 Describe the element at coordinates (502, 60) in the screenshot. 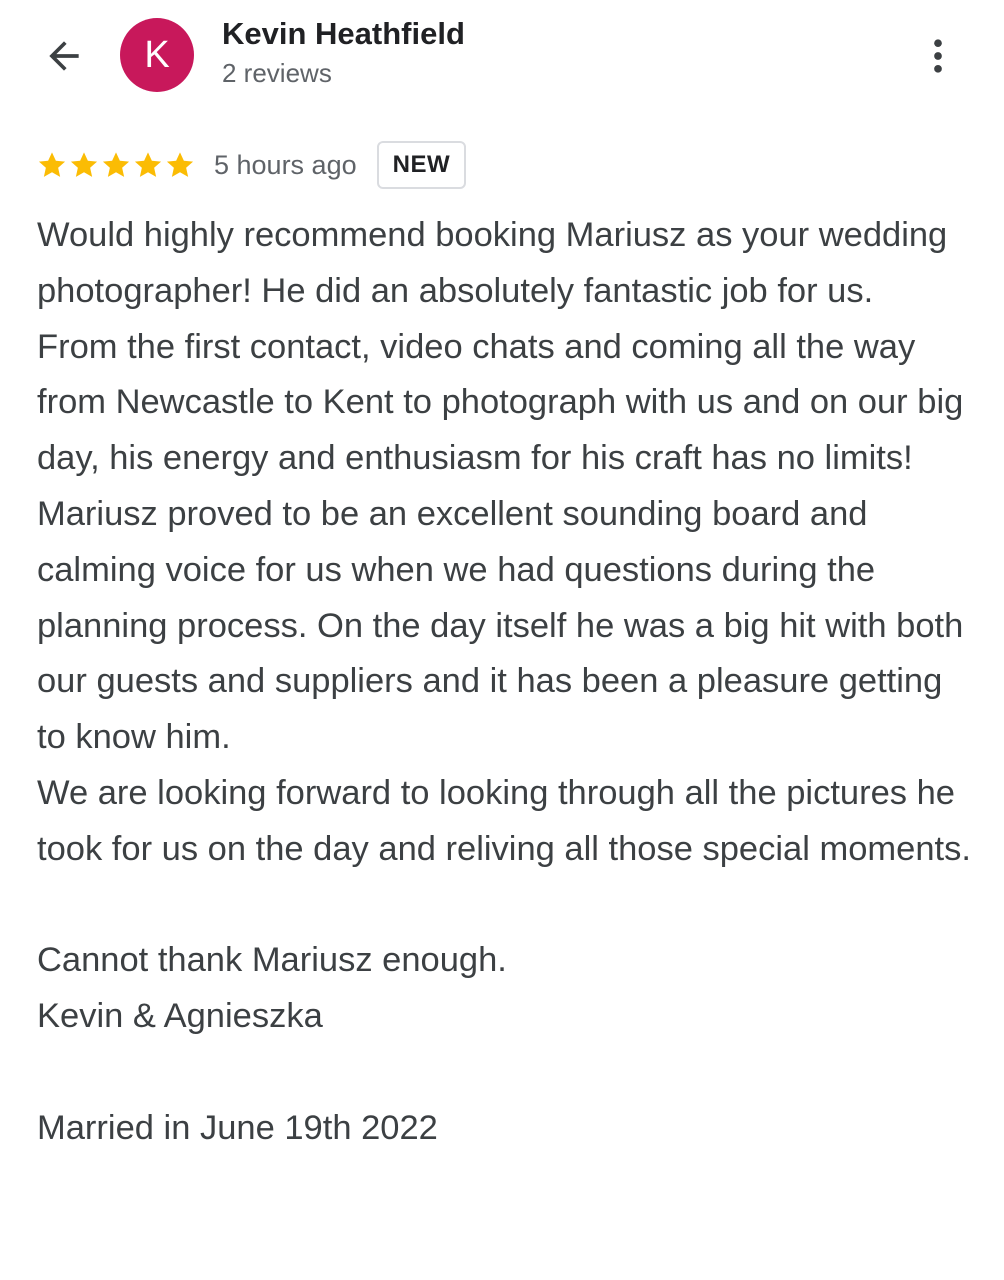

I see `review-header: K Kevin Heathfield 2 reviews` at that location.